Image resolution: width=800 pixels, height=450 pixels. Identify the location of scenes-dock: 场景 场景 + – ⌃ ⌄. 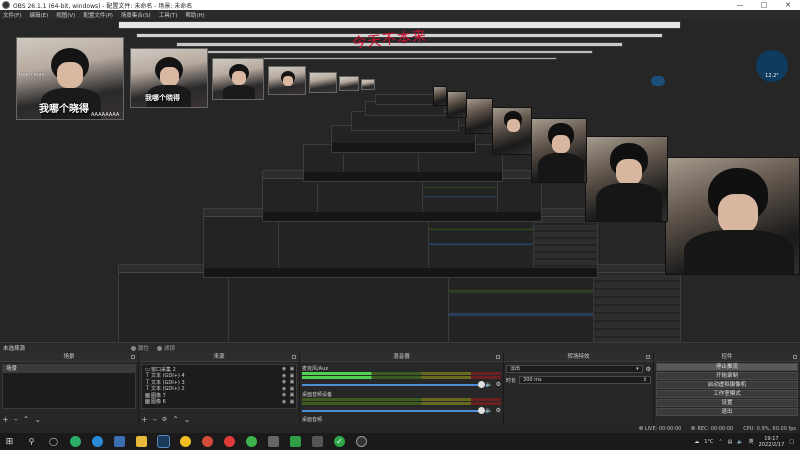
(69, 389).